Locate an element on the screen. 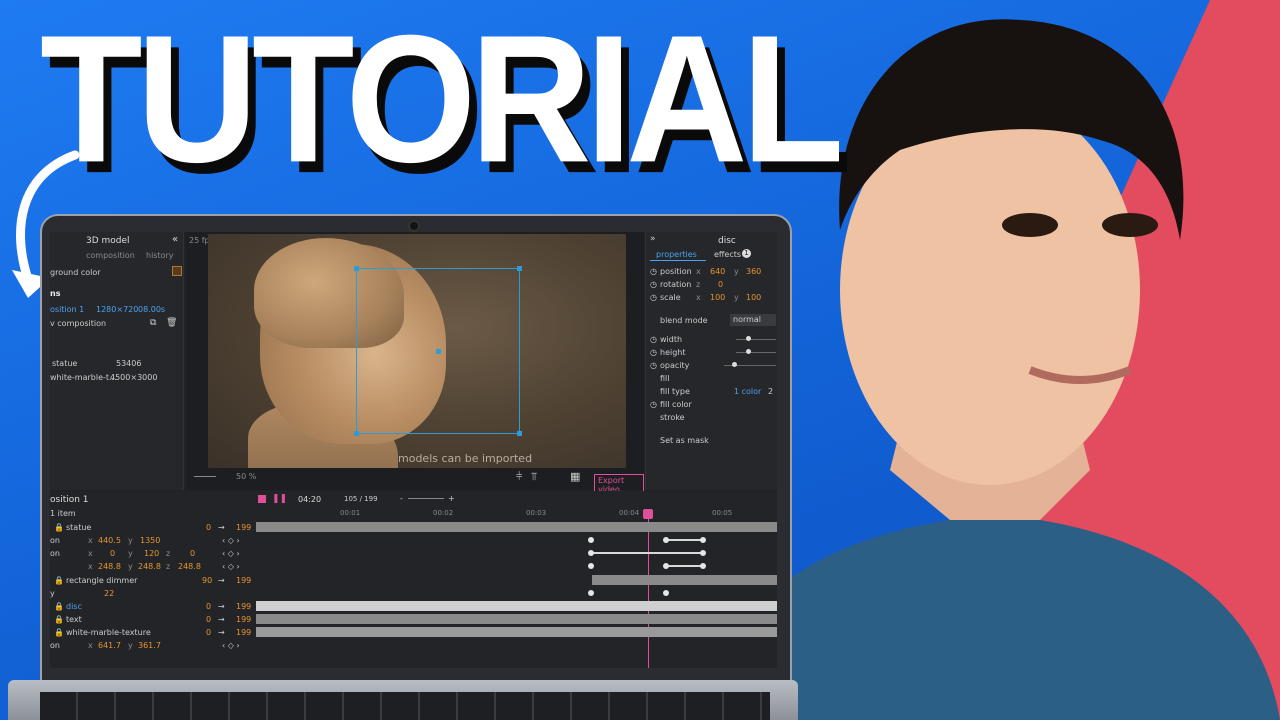 The height and width of the screenshot is (720, 1280). height-slider is located at coordinates (756, 352).